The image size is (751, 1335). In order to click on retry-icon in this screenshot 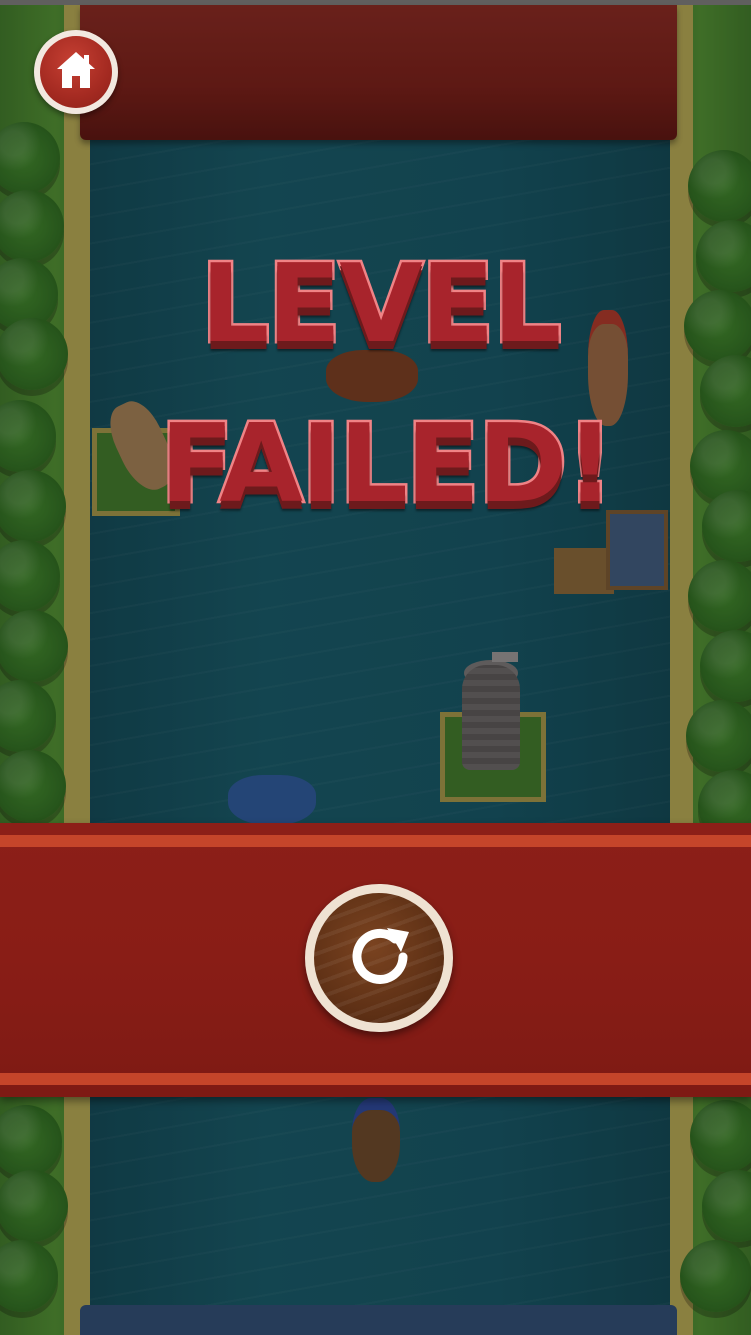, I will do `click(380, 956)`.